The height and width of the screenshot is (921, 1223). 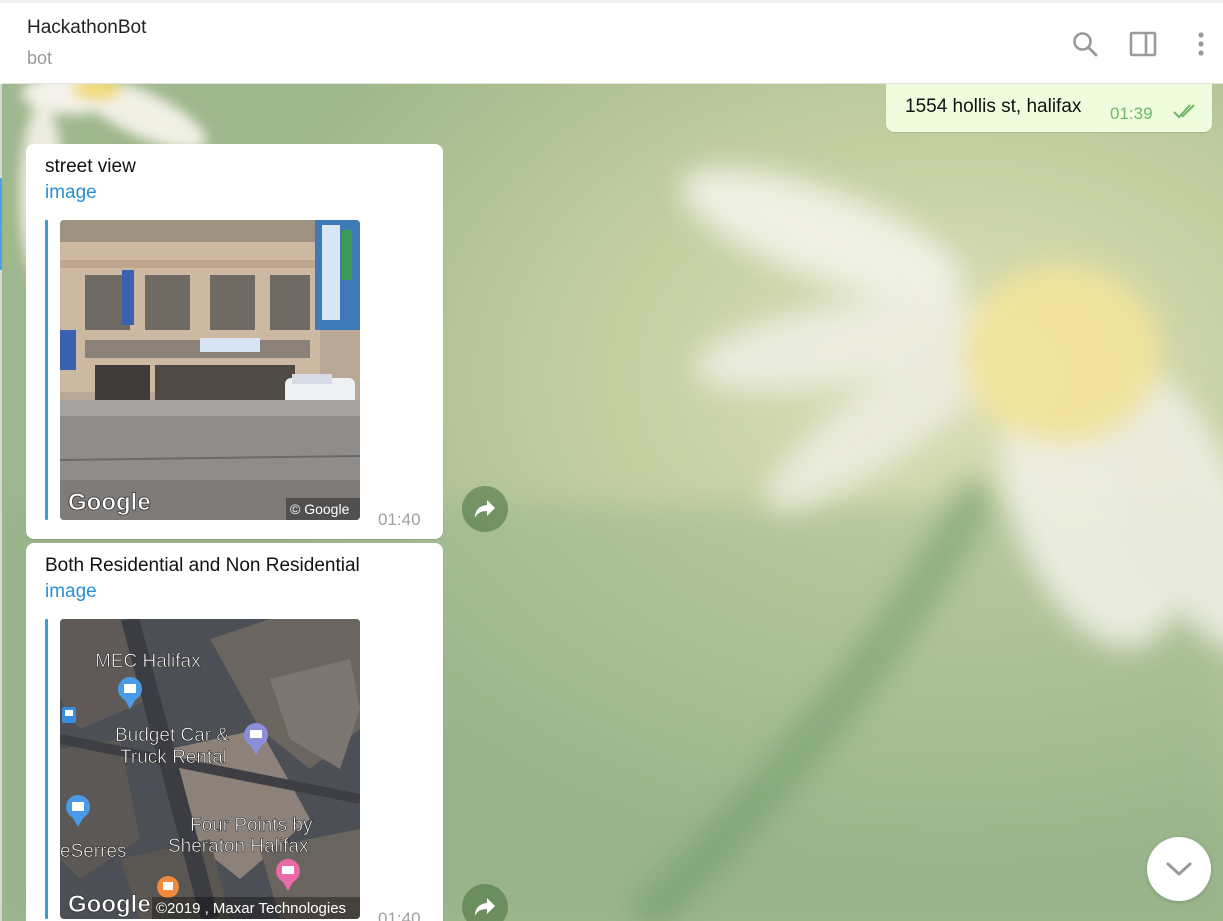 I want to click on chat-subtitle: bot, so click(x=40, y=58).